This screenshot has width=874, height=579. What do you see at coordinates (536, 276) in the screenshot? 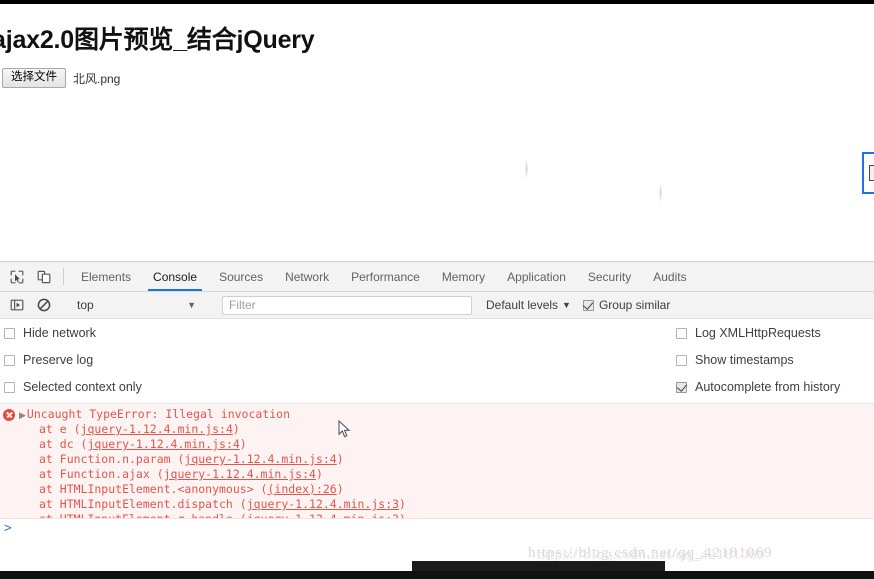
I see `tab-application: Application` at bounding box center [536, 276].